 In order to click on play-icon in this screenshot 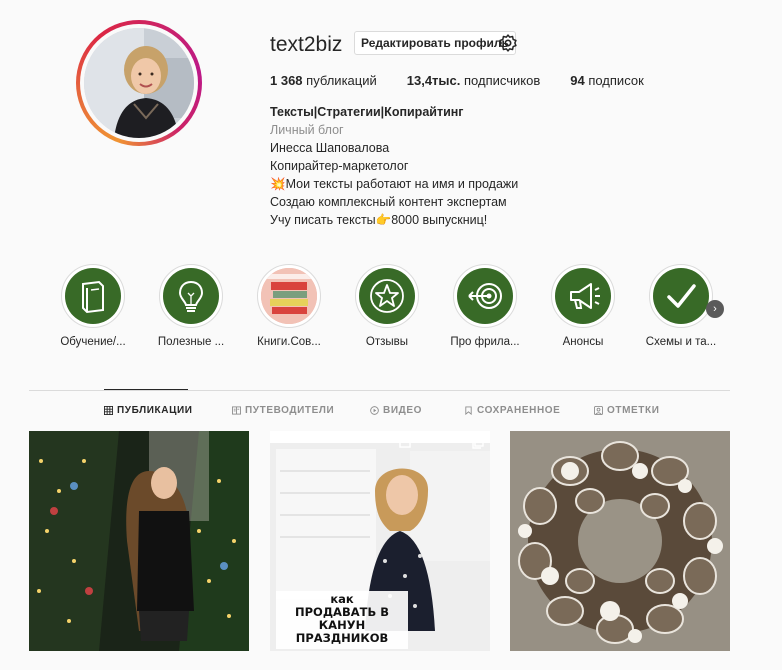, I will do `click(374, 410)`.